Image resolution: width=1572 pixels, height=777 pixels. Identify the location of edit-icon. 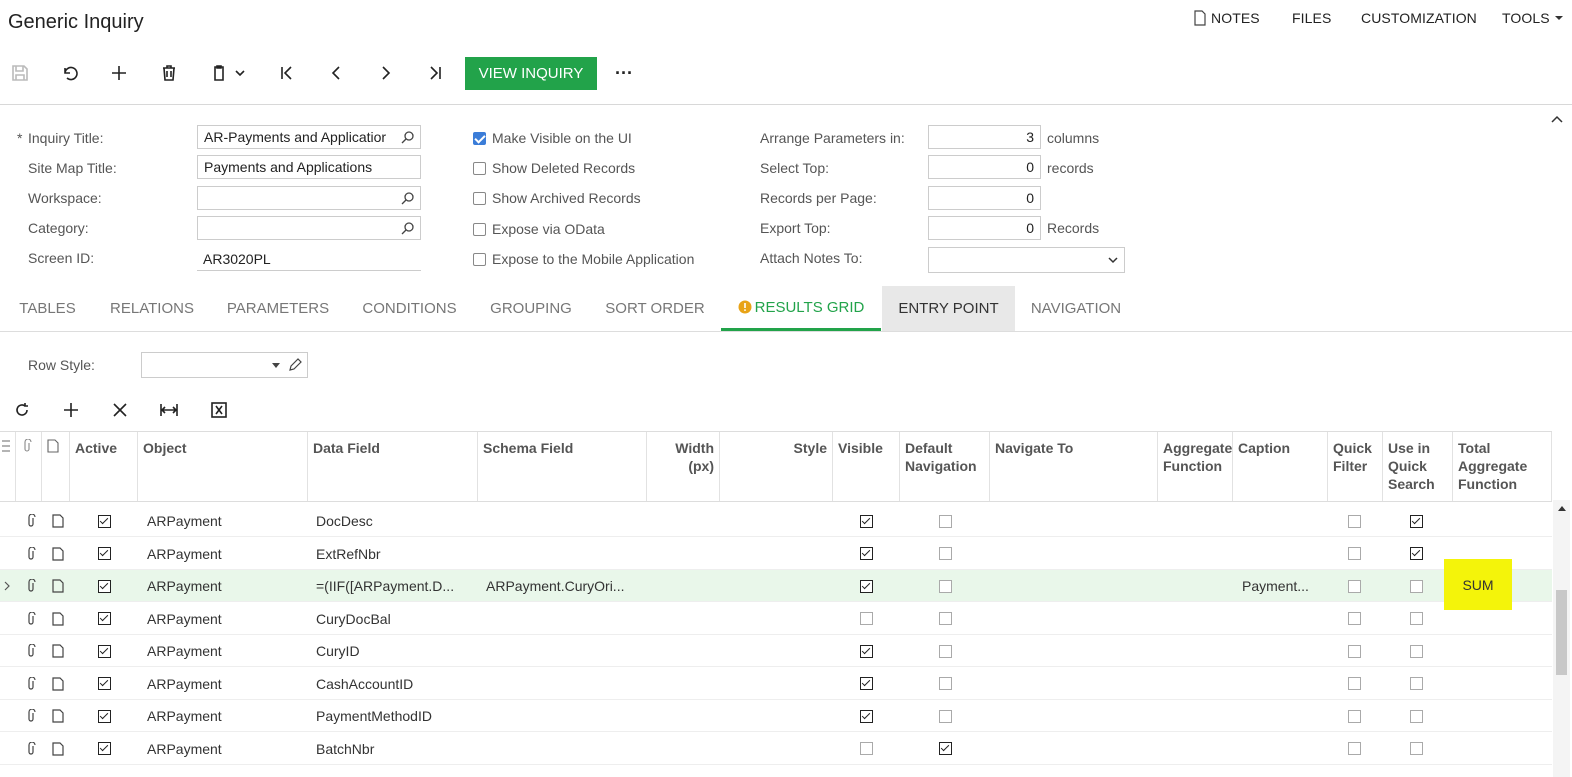
(295, 365).